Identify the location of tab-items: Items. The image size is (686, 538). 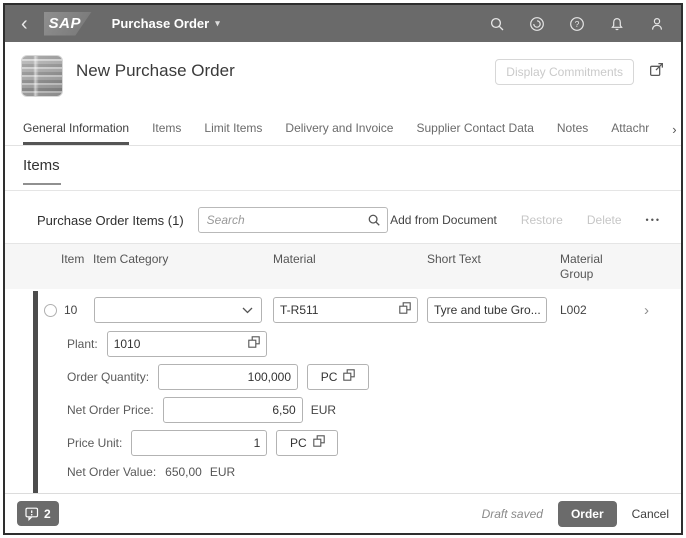
(166, 133).